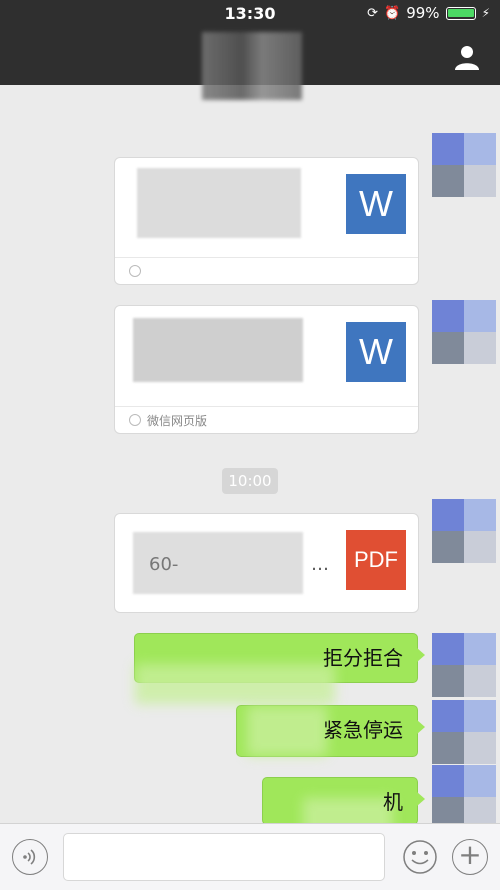 This screenshot has width=500, height=890. What do you see at coordinates (363, 730) in the screenshot?
I see `message-text: 紧急停运` at bounding box center [363, 730].